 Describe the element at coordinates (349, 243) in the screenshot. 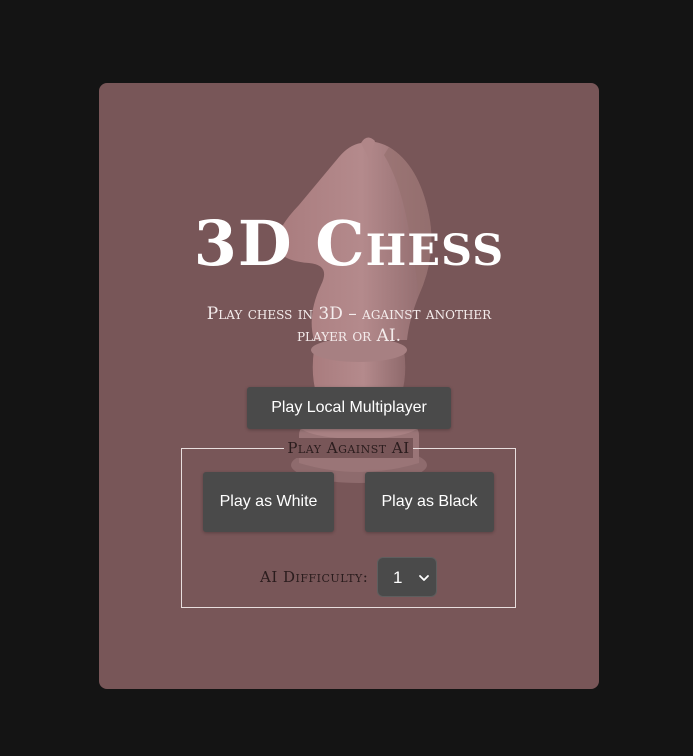

I see `page-title: 3D Chess` at that location.